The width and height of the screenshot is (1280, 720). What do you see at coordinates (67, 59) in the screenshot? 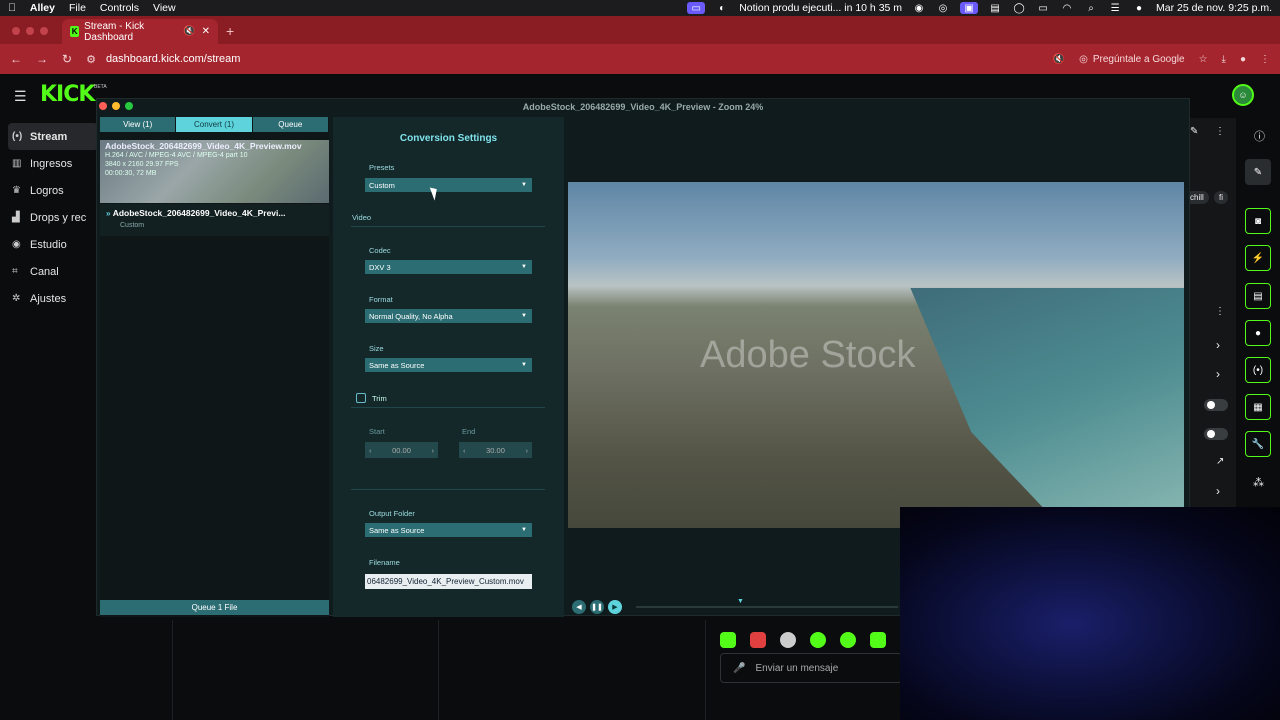
I see `reload-icon: ↻` at bounding box center [67, 59].